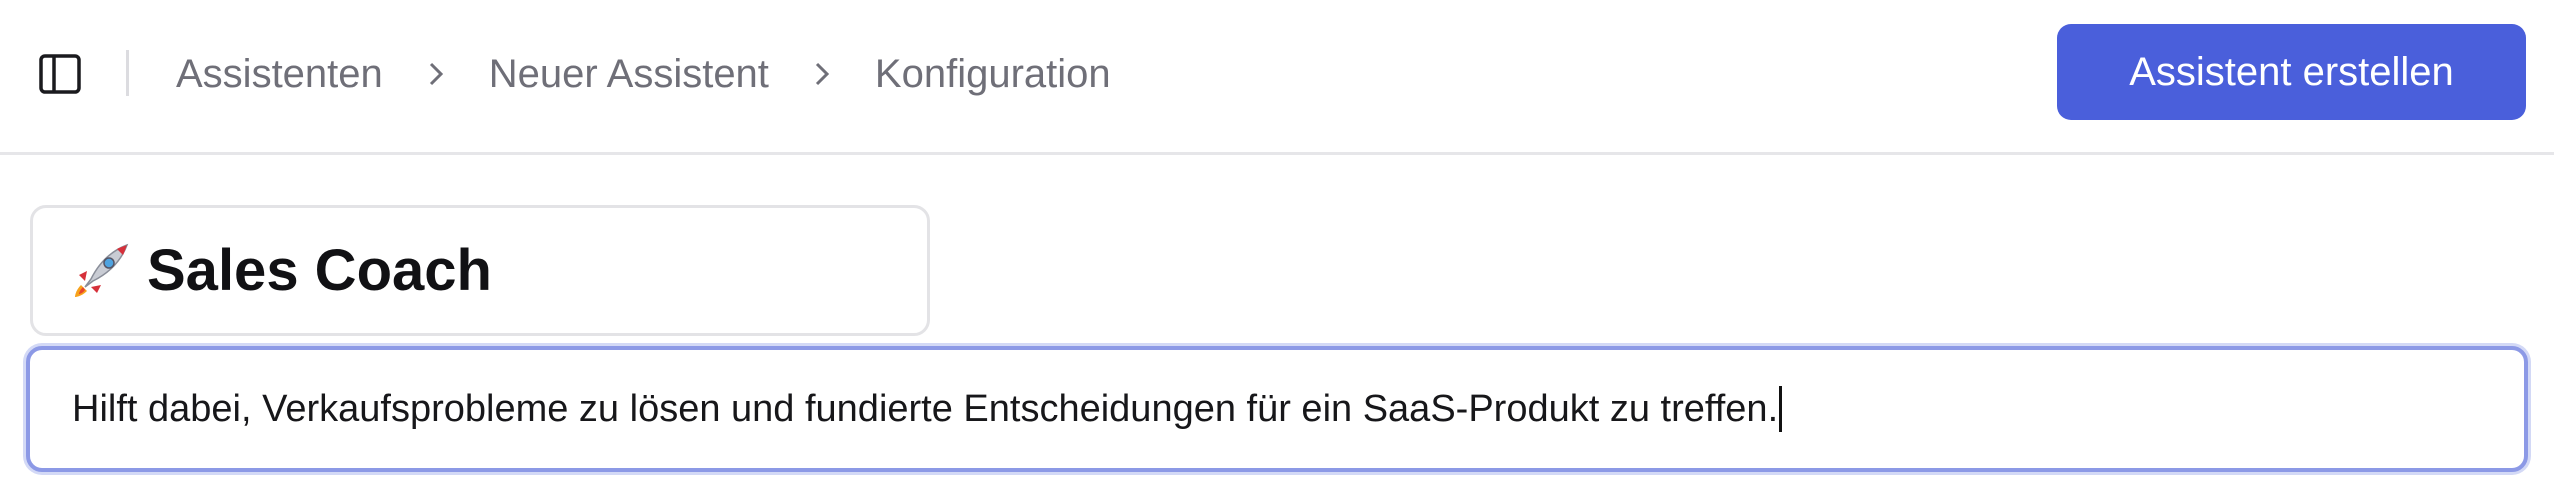 This screenshot has width=2554, height=504. Describe the element at coordinates (279, 74) in the screenshot. I see `breadcrumb-item-assistenten: Assistenten` at that location.